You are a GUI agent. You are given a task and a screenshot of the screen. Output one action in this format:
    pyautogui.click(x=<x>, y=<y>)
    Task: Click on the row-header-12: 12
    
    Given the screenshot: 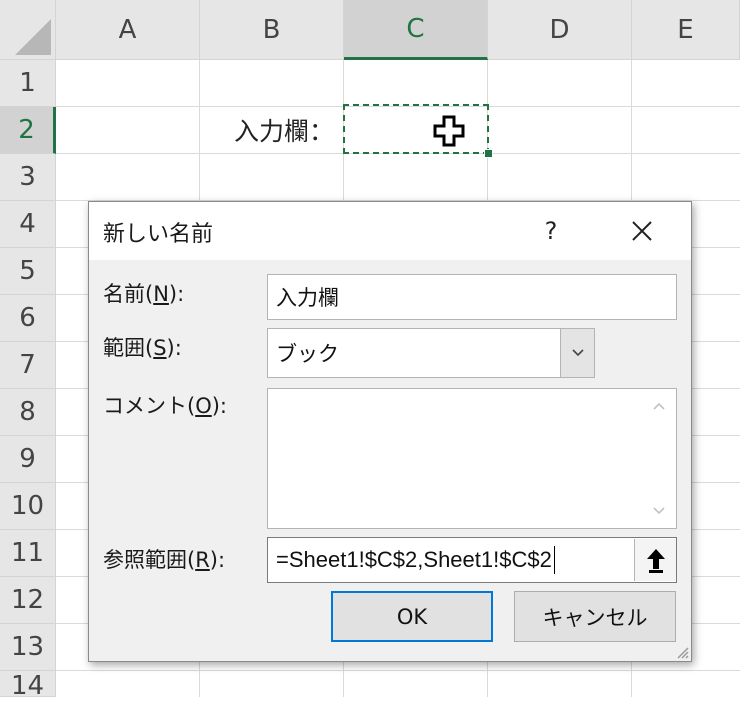 What is the action you would take?
    pyautogui.click(x=28, y=600)
    